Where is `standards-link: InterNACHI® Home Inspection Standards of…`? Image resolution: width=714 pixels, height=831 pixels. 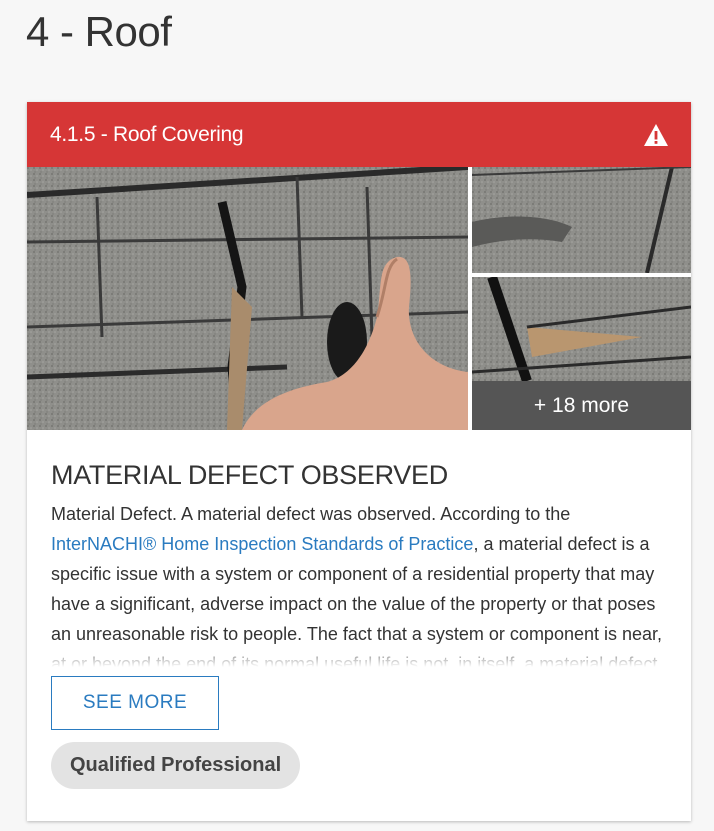 standards-link: InterNACHI® Home Inspection Standards of… is located at coordinates (262, 544).